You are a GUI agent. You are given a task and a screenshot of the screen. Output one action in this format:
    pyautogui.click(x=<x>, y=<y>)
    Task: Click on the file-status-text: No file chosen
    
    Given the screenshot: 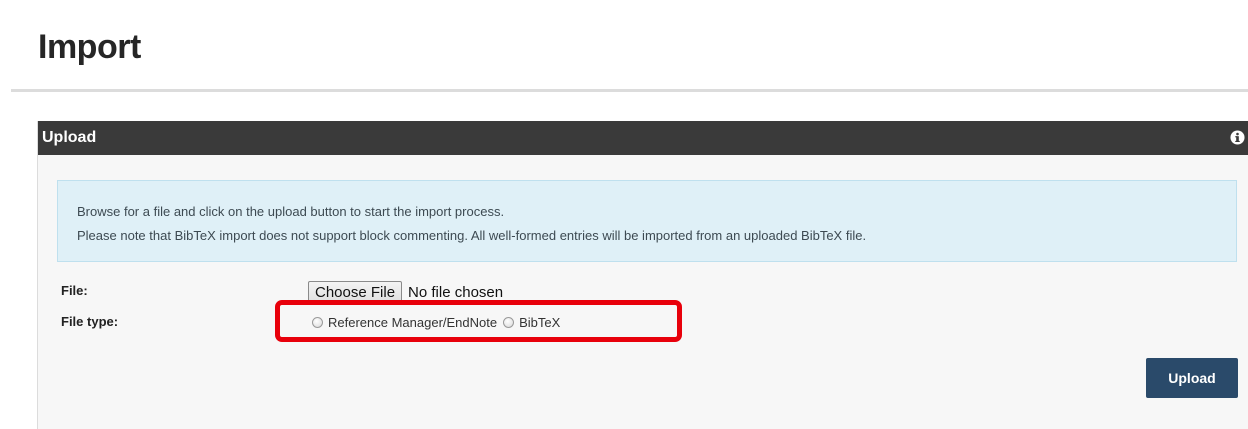 What is the action you would take?
    pyautogui.click(x=456, y=292)
    